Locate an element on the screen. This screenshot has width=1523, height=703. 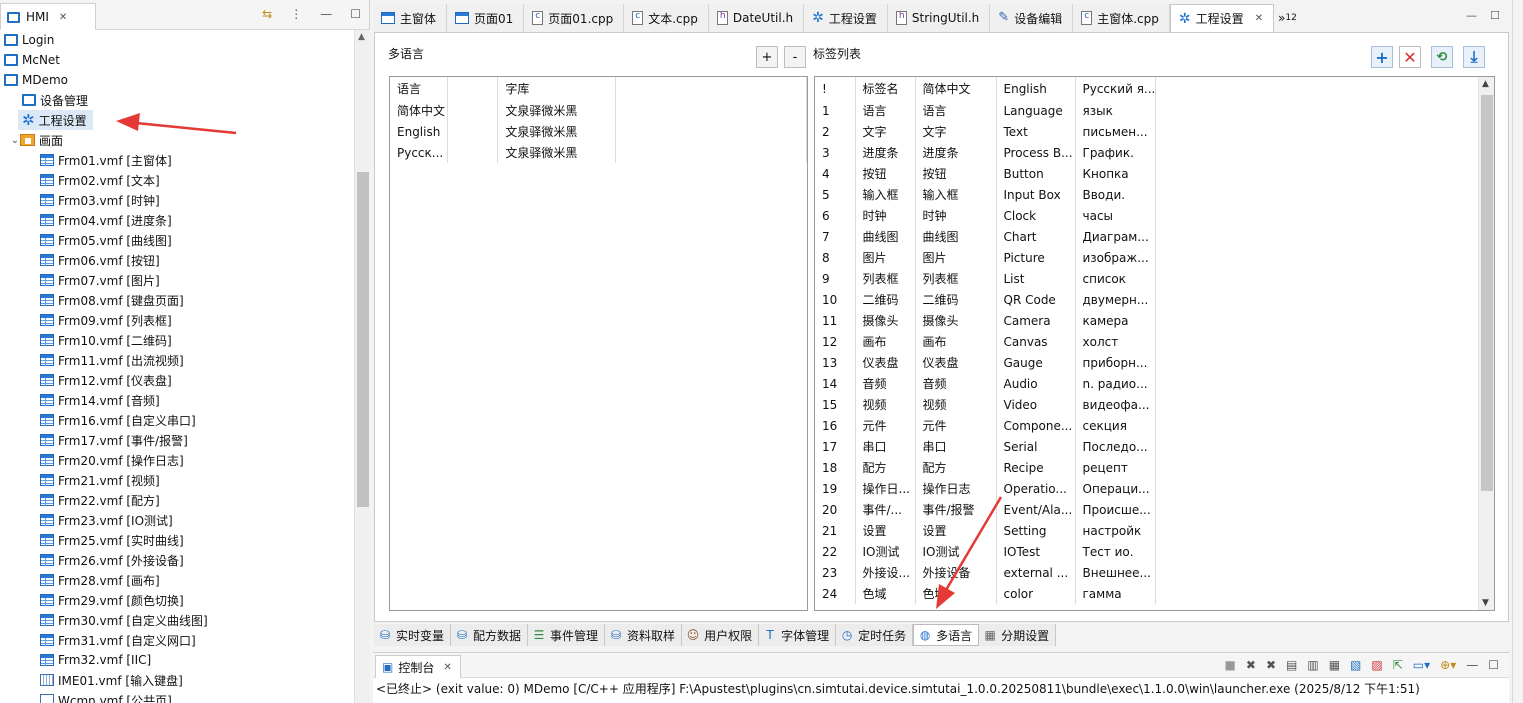
scroll-up-icon: ▲ is located at coordinates (361, 37).